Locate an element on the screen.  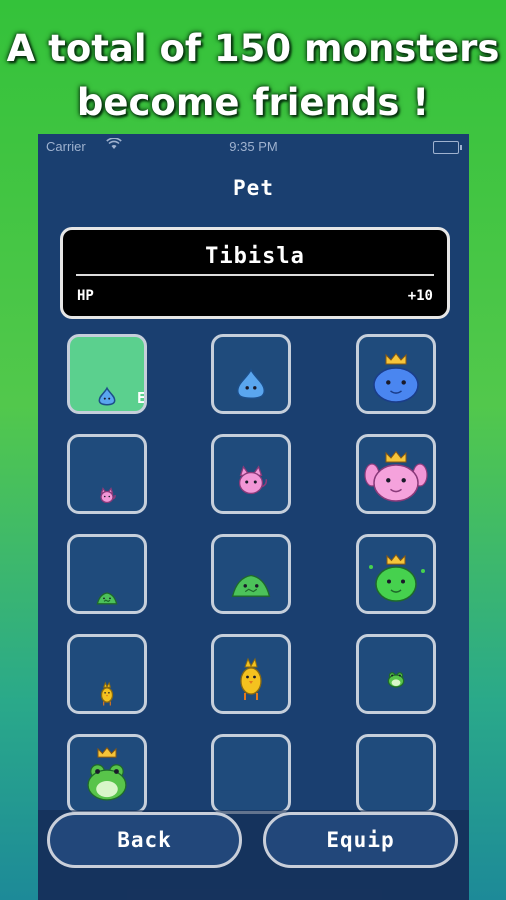
battery-icon is located at coordinates (447, 147).